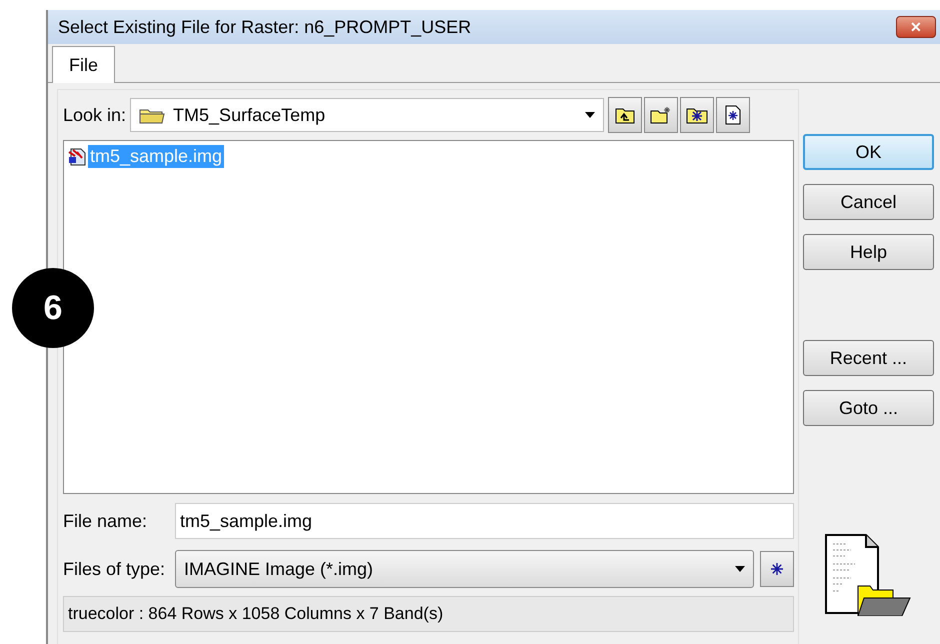  I want to click on star-folder-icon, so click(697, 115).